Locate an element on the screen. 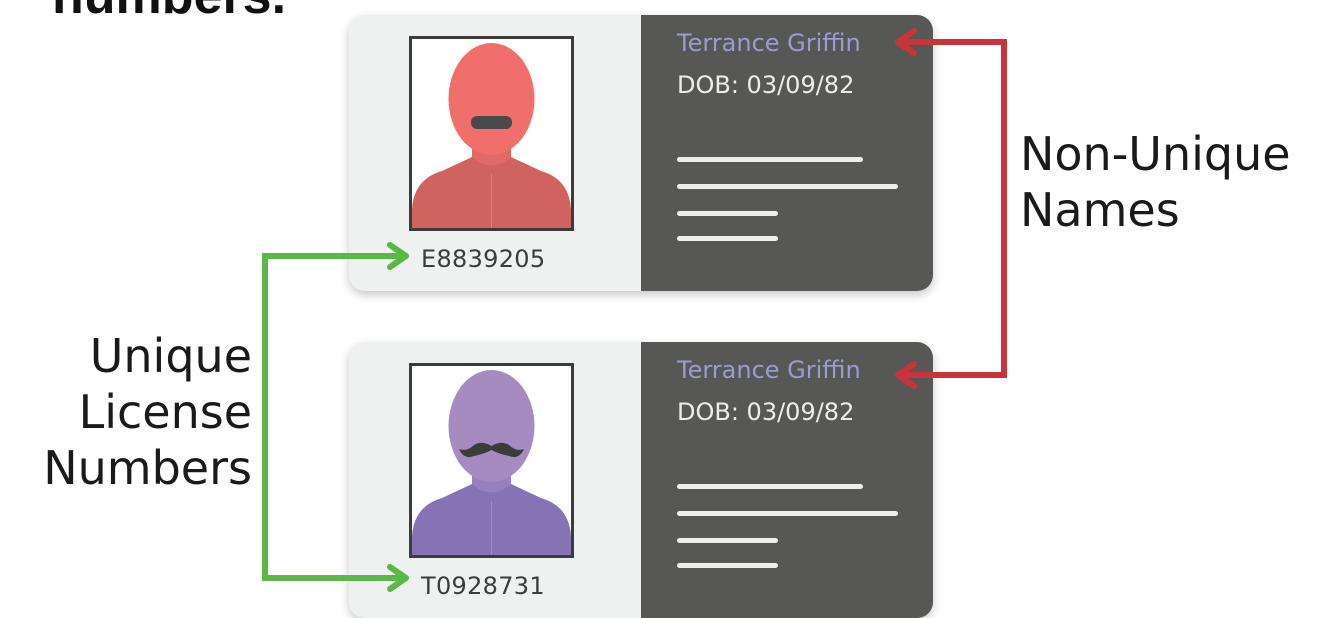 The image size is (1340, 618). red-bracket-arrows is located at coordinates (951, 208).